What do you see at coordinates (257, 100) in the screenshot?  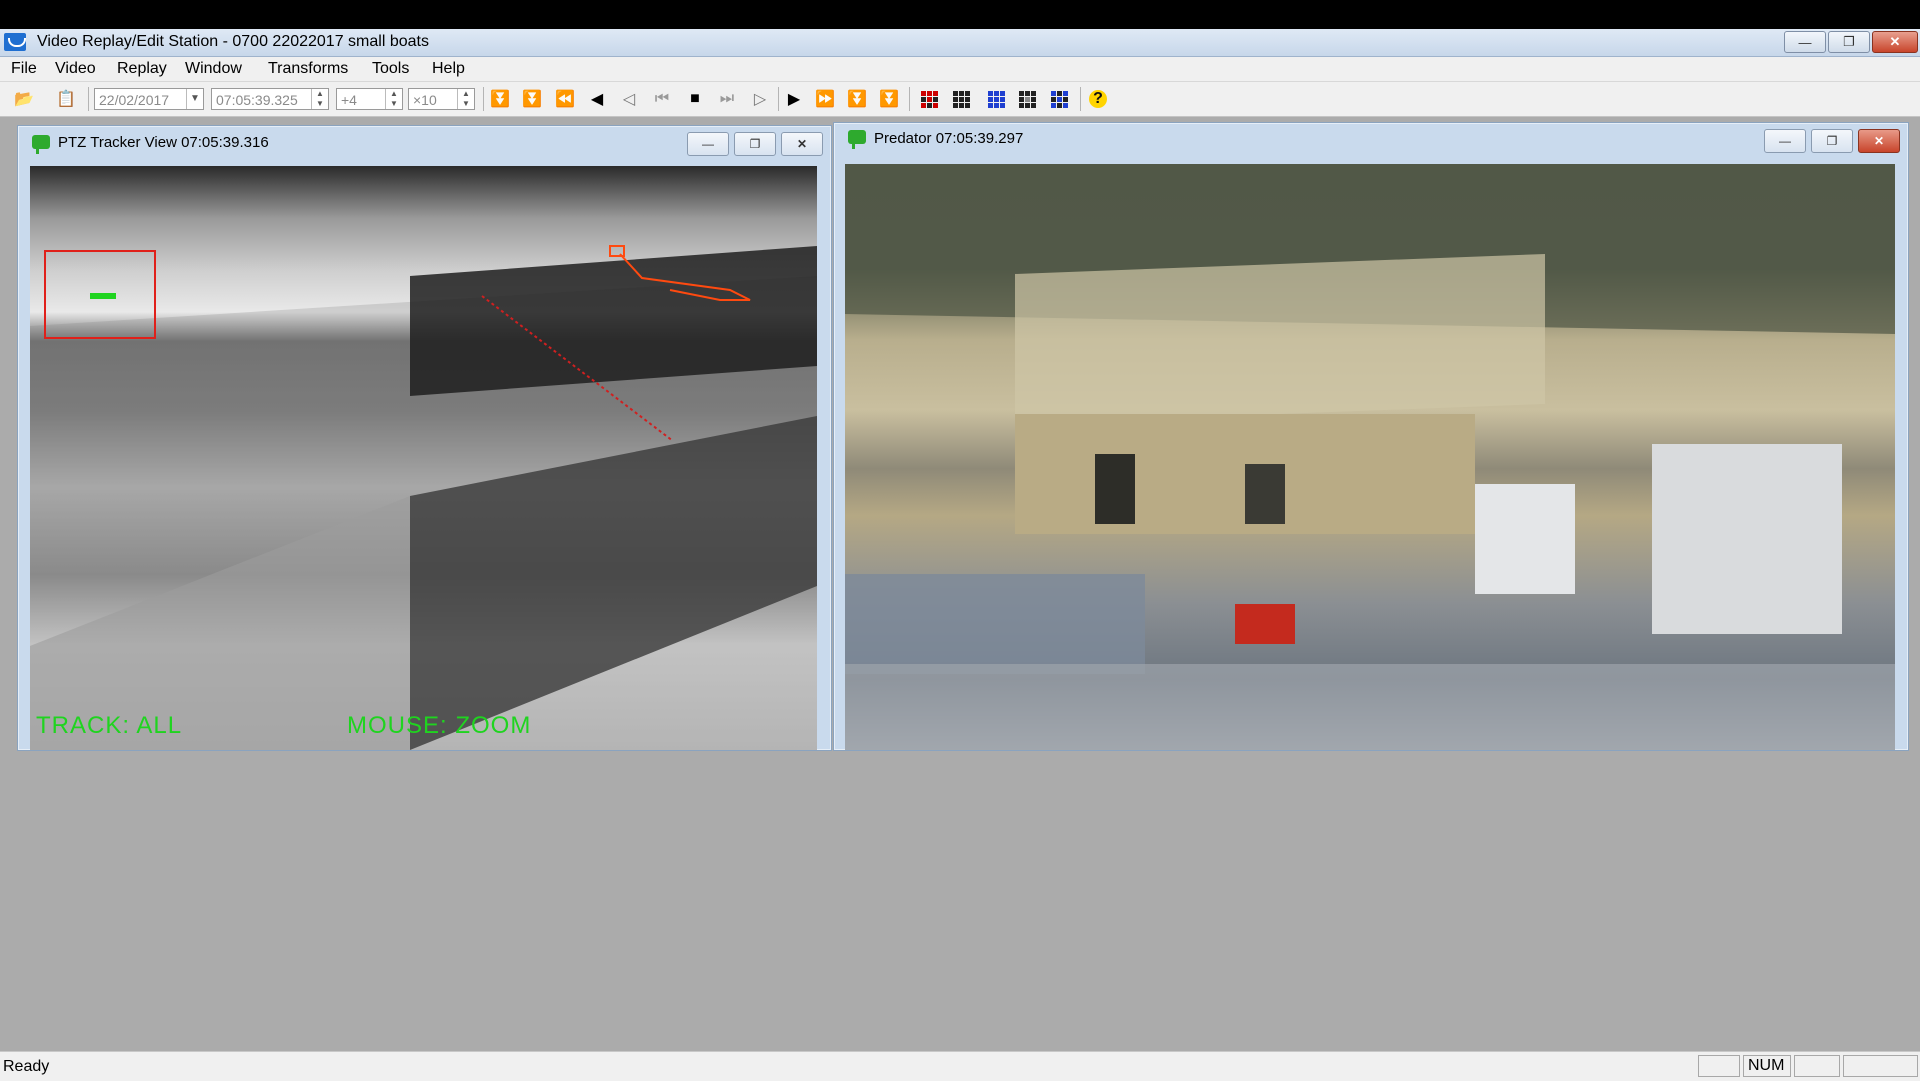 I see `time-value: 07:05:39.325` at bounding box center [257, 100].